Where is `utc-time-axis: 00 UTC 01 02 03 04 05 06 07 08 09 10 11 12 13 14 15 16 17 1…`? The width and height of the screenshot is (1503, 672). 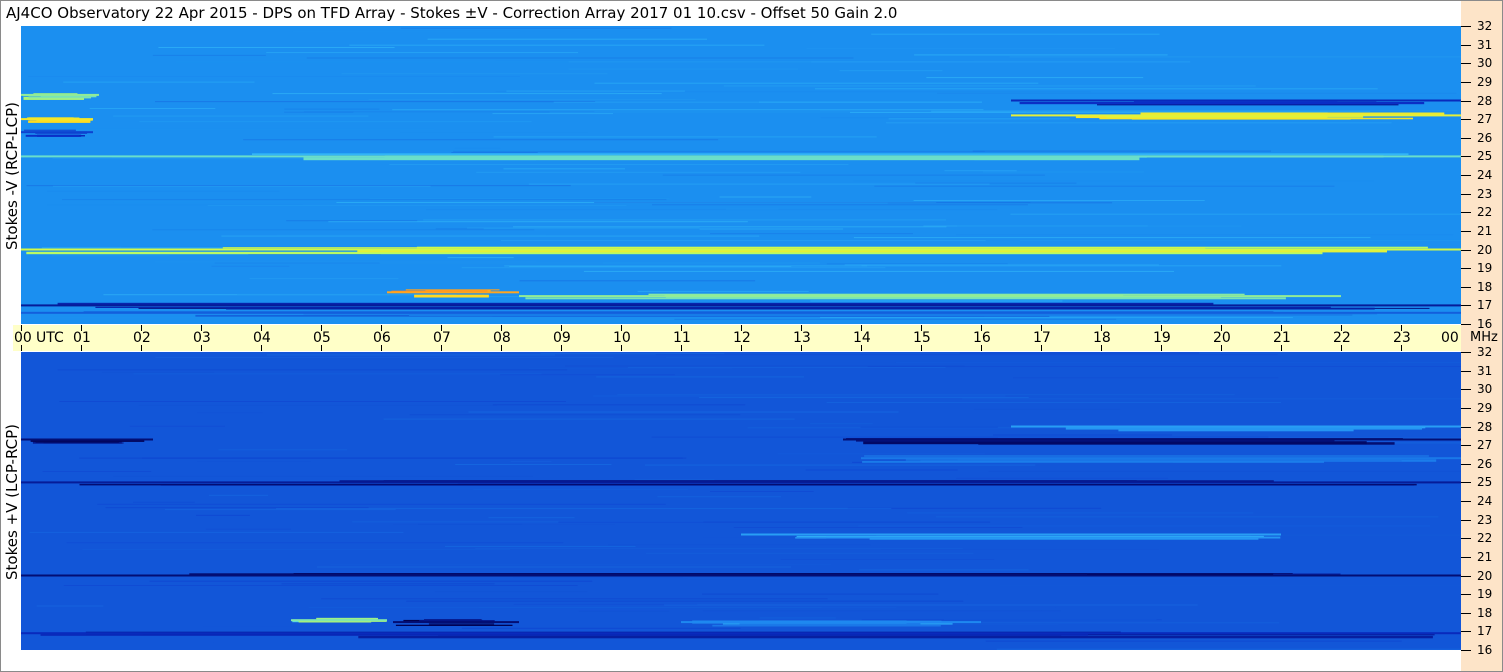 utc-time-axis: 00 UTC 01 02 03 04 05 06 07 08 09 10 11 12 13 14 15 16 17 1… is located at coordinates (737, 338).